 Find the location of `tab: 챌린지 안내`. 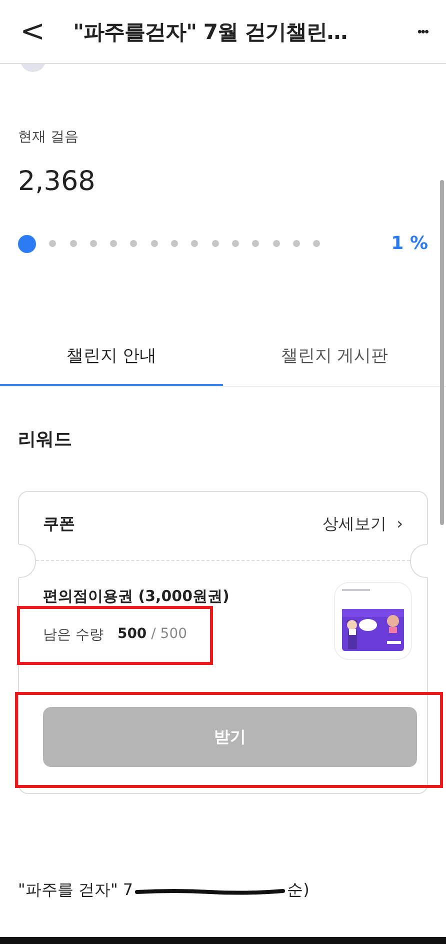

tab: 챌린지 안내 is located at coordinates (111, 356).